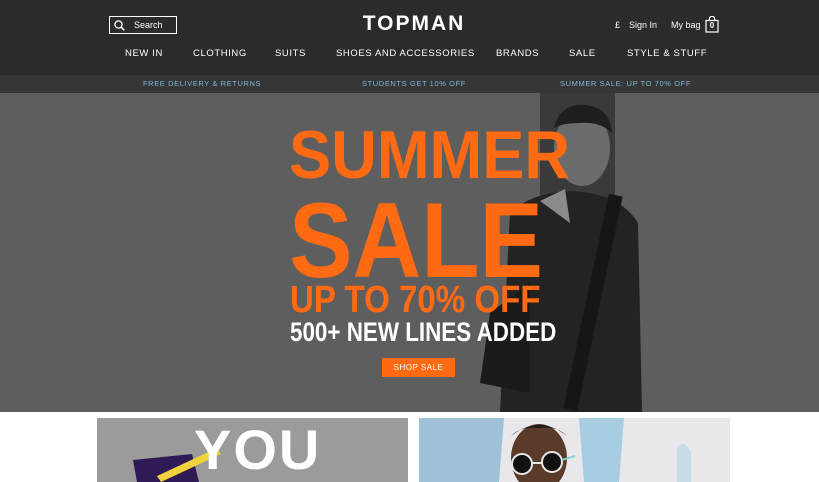 The height and width of the screenshot is (482, 819). What do you see at coordinates (430, 155) in the screenshot?
I see `hero-title-summer: SUMMER` at bounding box center [430, 155].